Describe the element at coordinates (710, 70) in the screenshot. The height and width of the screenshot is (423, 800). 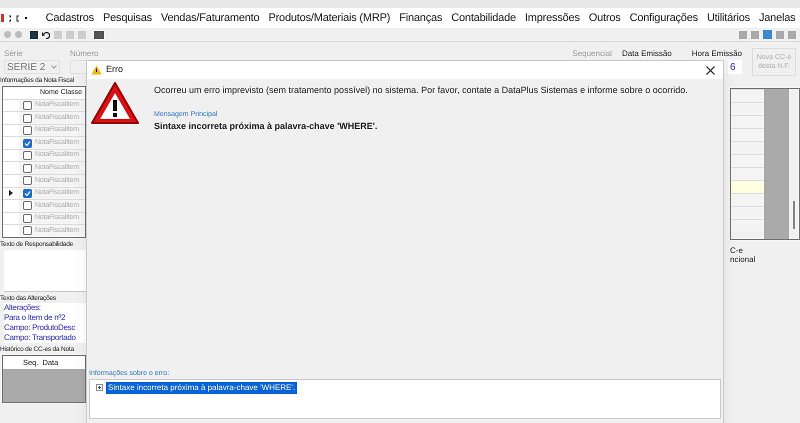
I see `close-button` at that location.